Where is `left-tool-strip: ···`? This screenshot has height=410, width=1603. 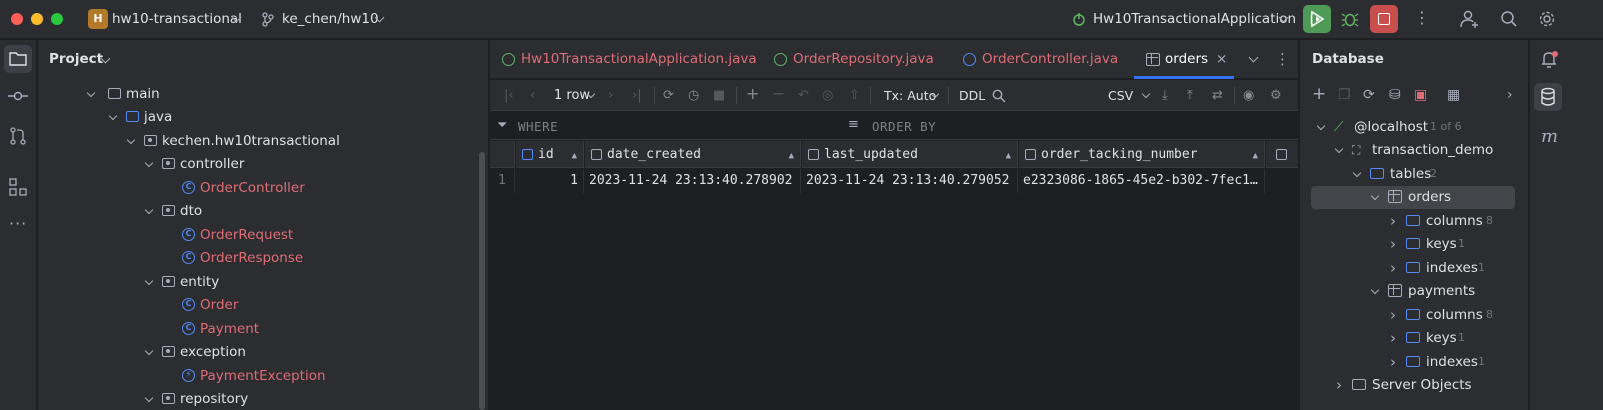 left-tool-strip: ··· is located at coordinates (18, 225).